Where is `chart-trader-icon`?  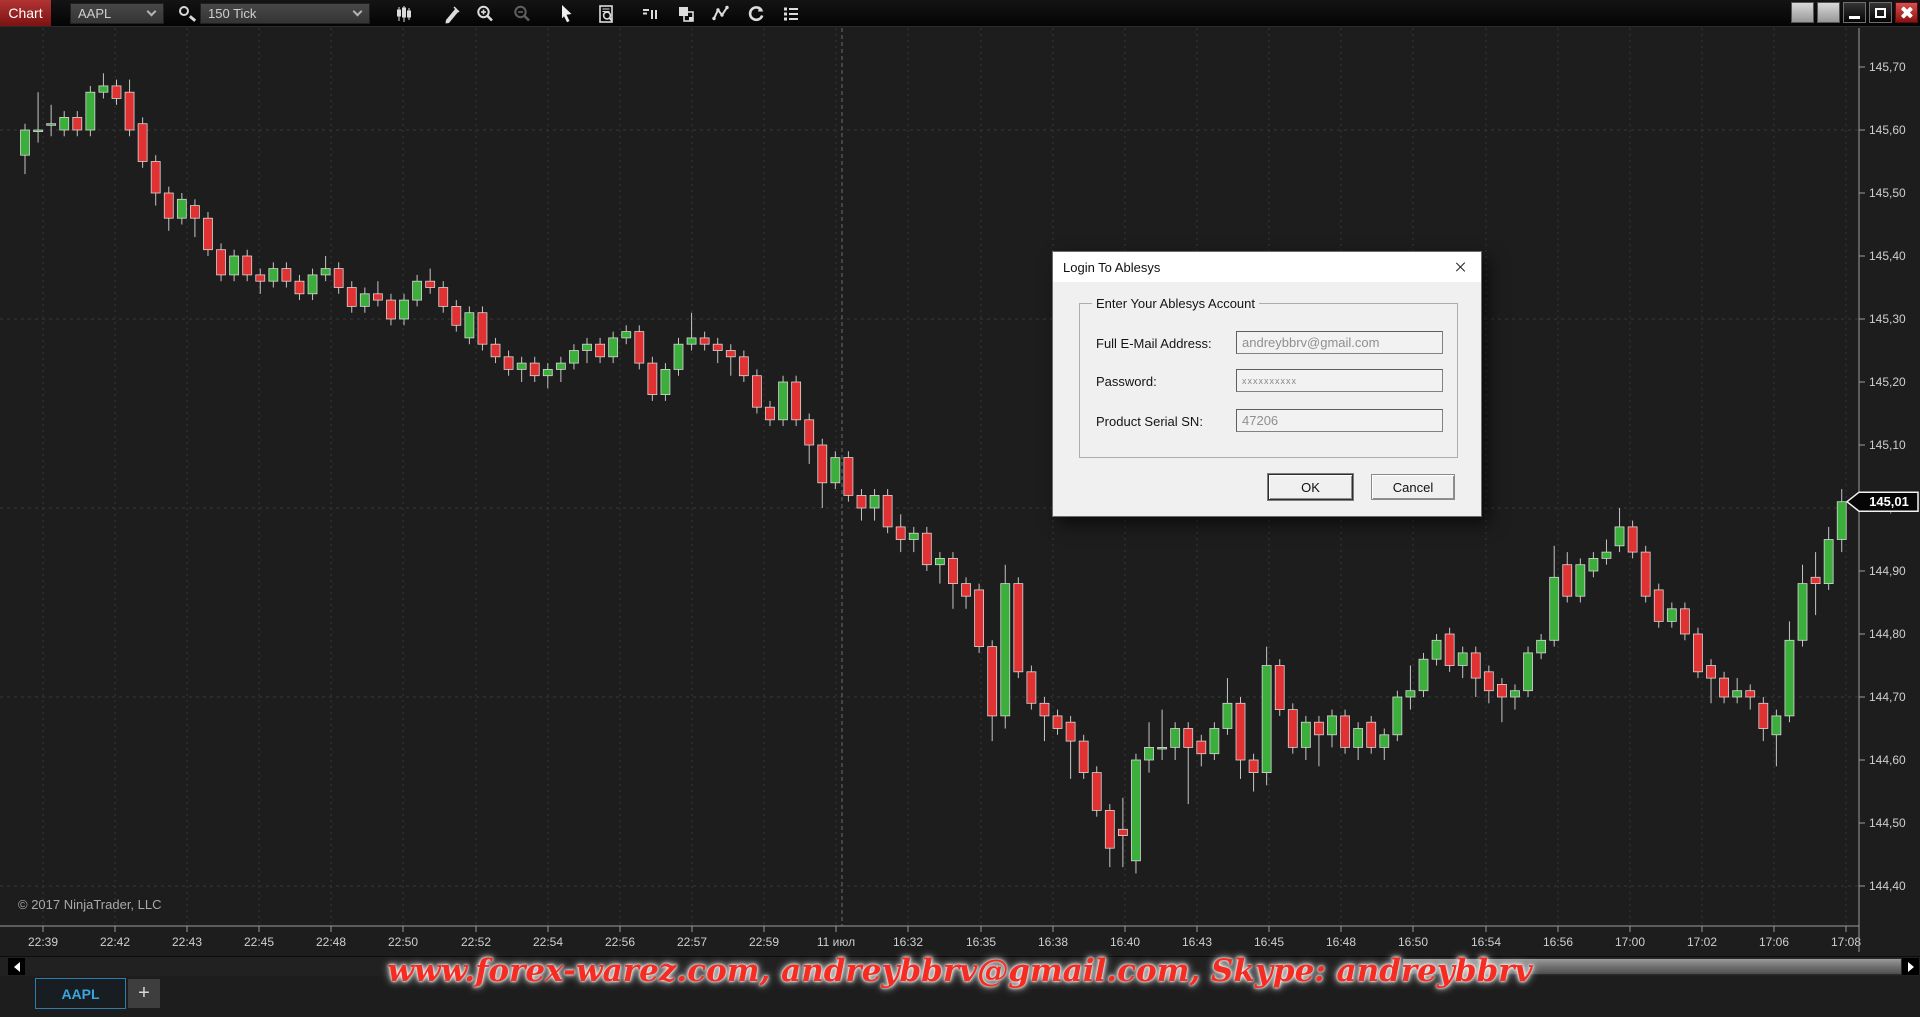 chart-trader-icon is located at coordinates (651, 13).